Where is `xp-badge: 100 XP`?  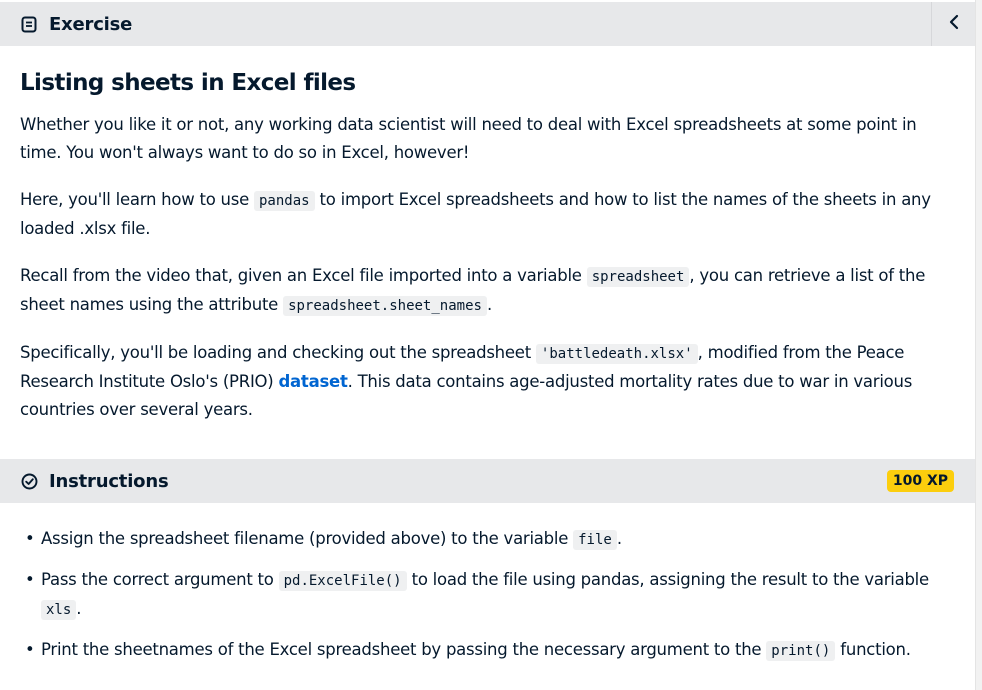 xp-badge: 100 XP is located at coordinates (920, 481).